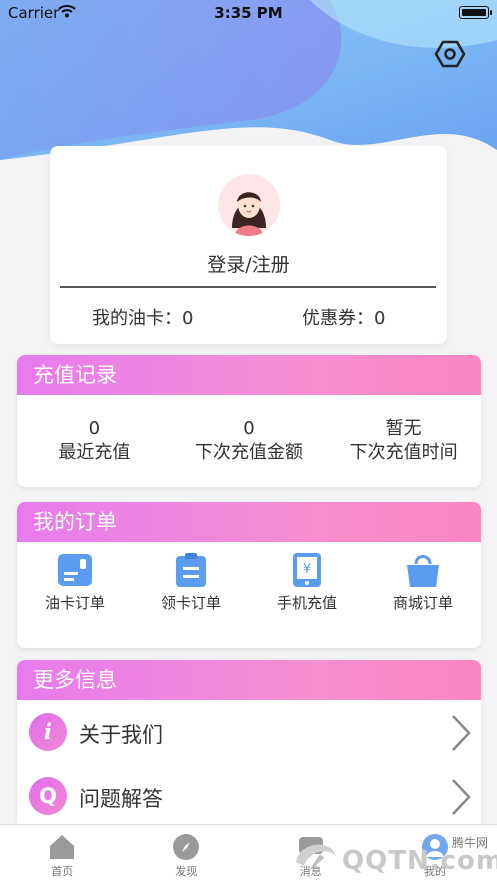 The height and width of the screenshot is (883, 497). What do you see at coordinates (316, 858) in the screenshot?
I see `watermark-logo-icon` at bounding box center [316, 858].